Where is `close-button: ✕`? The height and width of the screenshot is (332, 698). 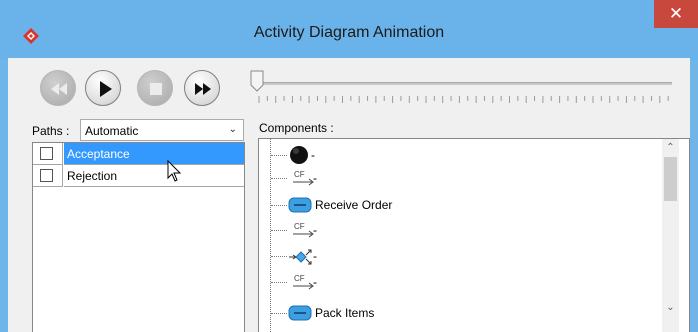 close-button: ✕ is located at coordinates (676, 14).